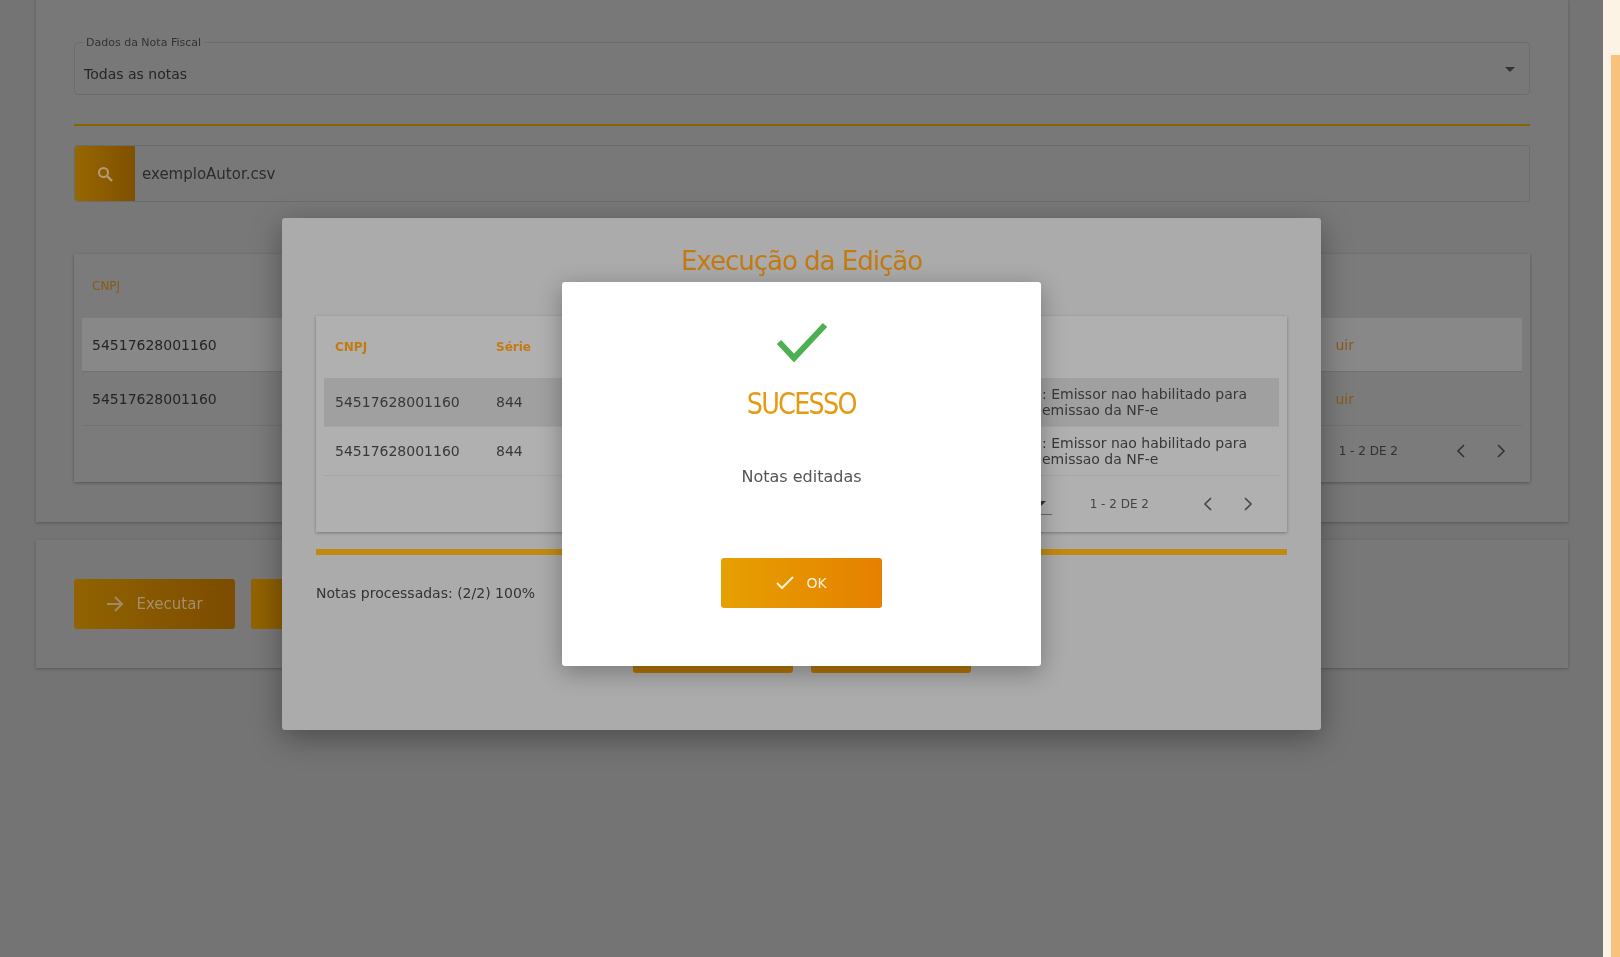 The height and width of the screenshot is (957, 1620). What do you see at coordinates (513, 347) in the screenshot?
I see `column-header: Série` at bounding box center [513, 347].